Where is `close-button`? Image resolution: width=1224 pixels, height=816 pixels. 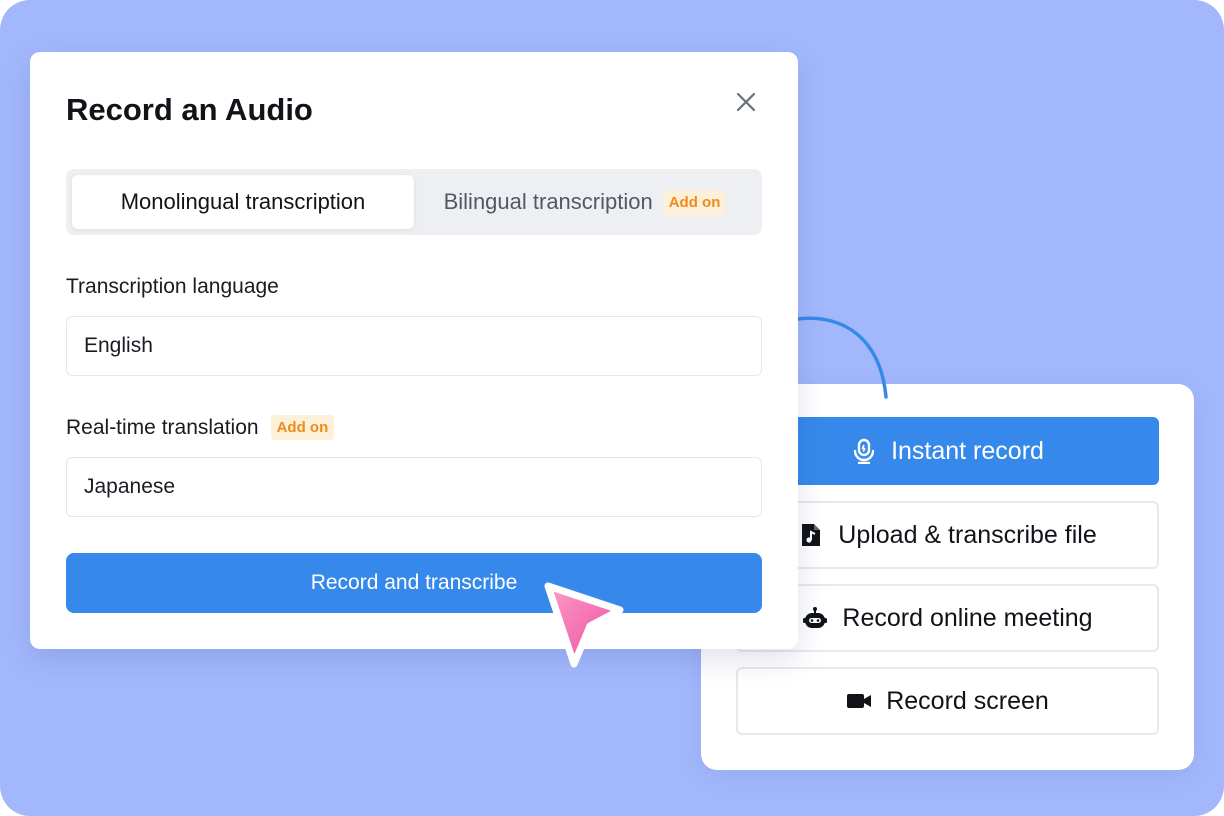
close-button is located at coordinates (746, 104).